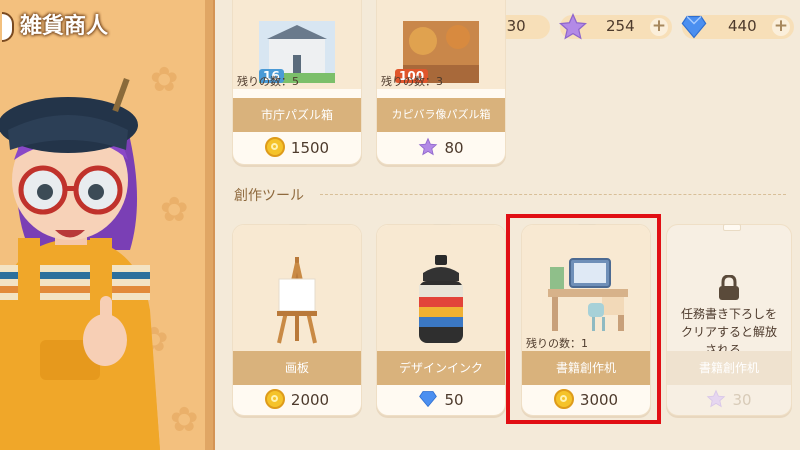  Describe the element at coordinates (297, 44) in the screenshot. I see `item-image: 16 残りの数：5` at that location.